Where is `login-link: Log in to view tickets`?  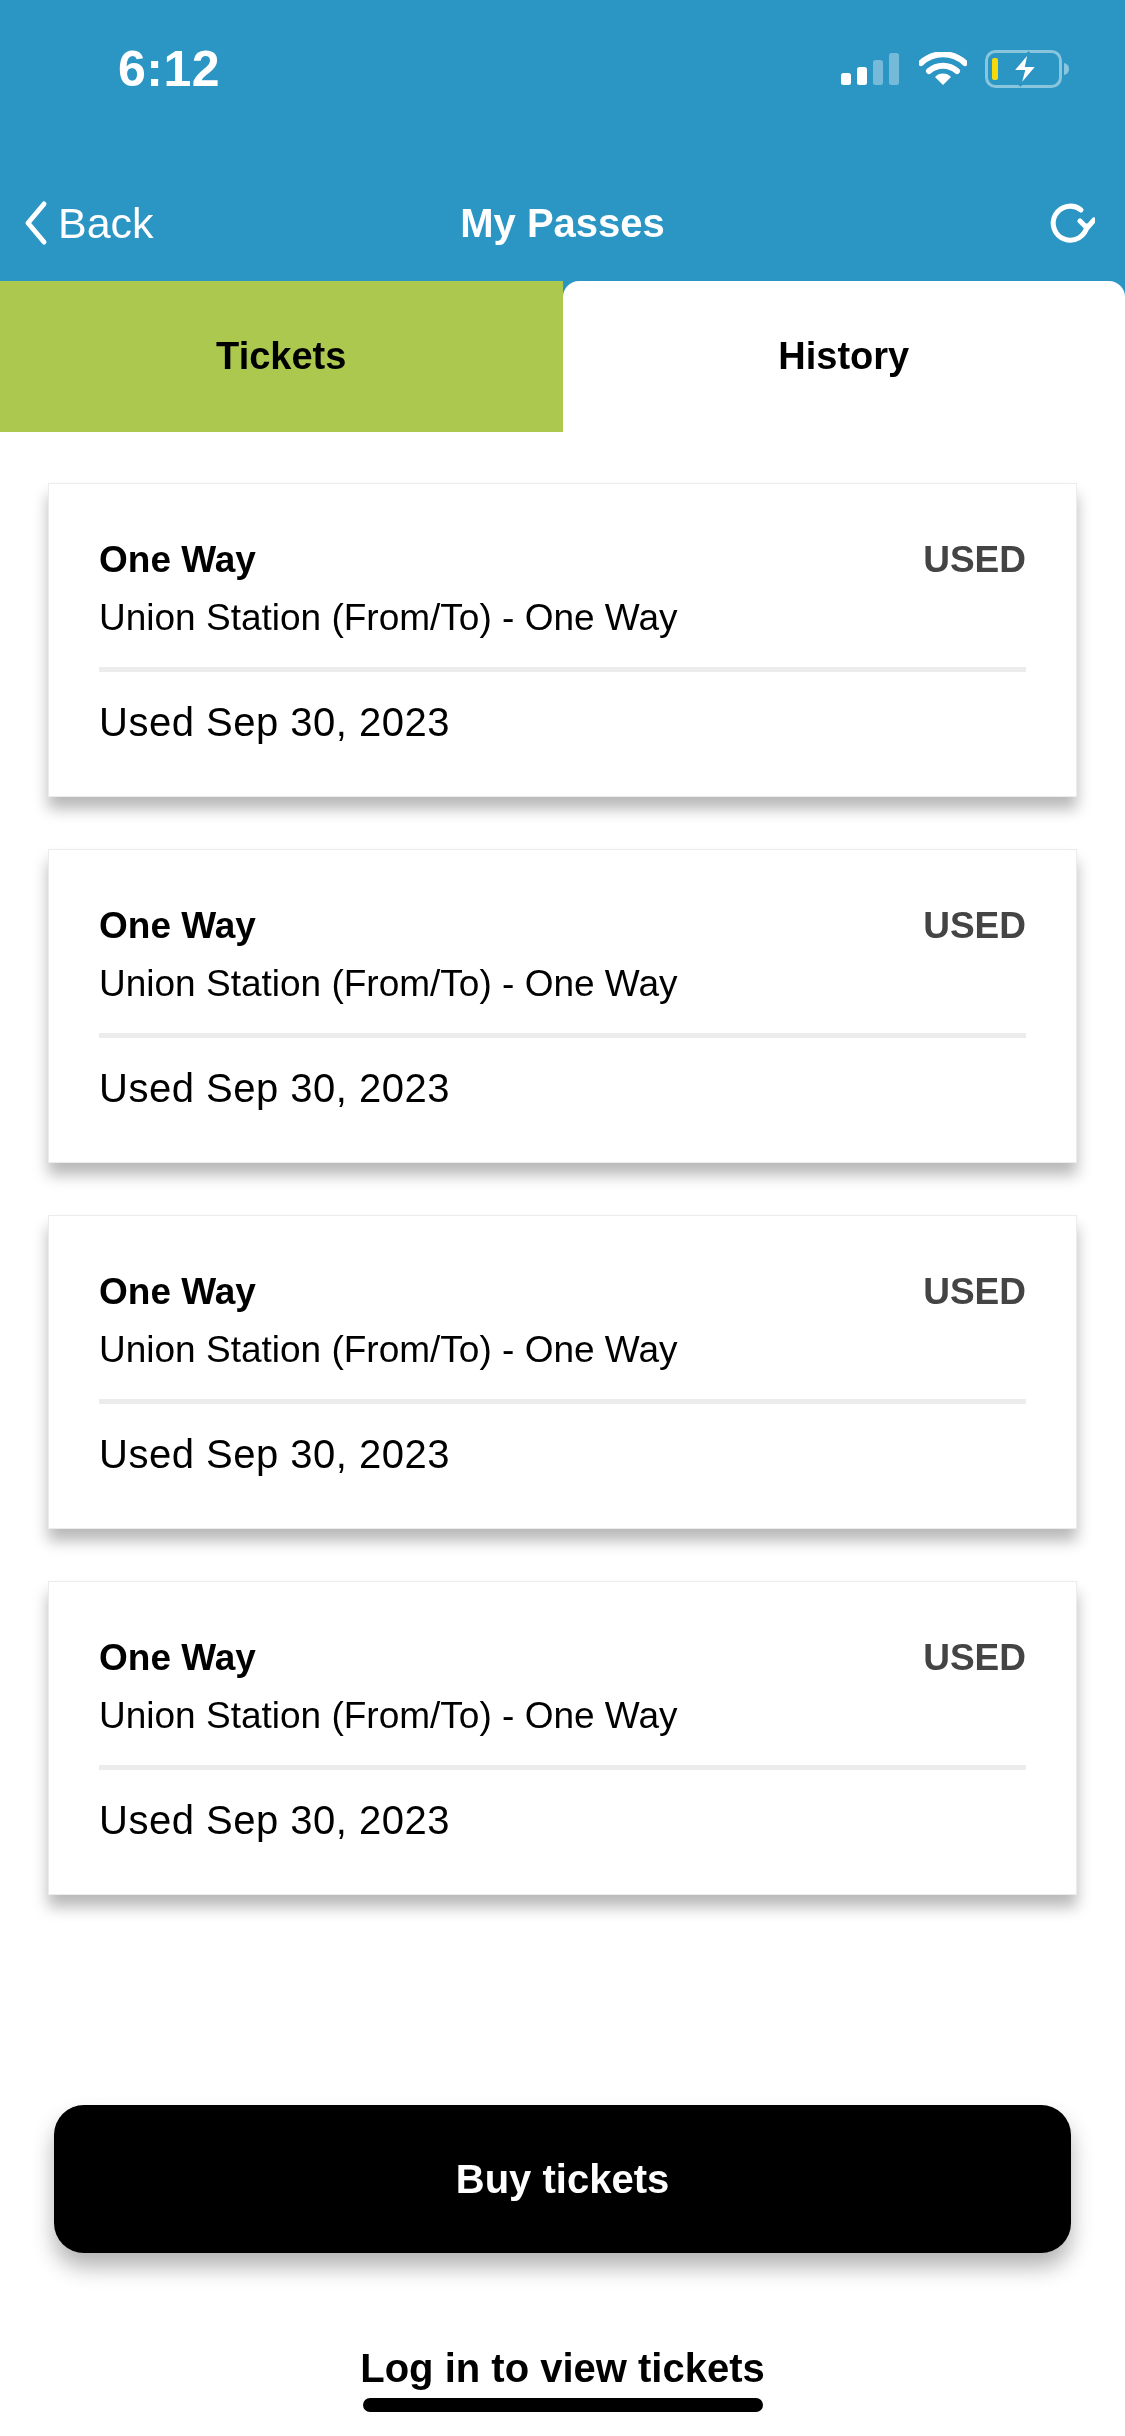
login-link: Log in to view tickets is located at coordinates (562, 2368).